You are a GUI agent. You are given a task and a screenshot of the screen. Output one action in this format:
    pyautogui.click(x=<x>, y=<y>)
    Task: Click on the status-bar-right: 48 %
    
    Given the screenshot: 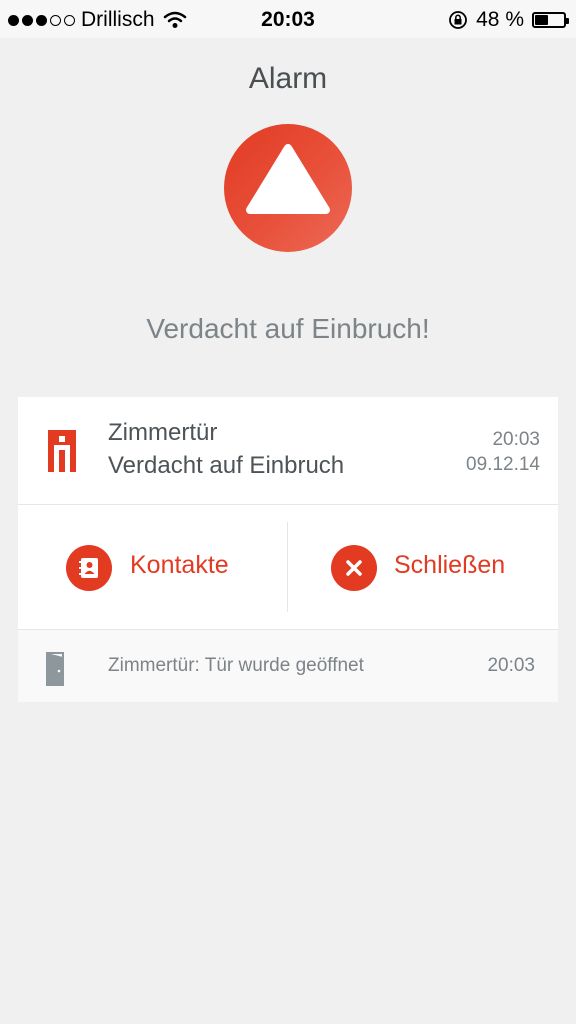 What is the action you would take?
    pyautogui.click(x=508, y=20)
    